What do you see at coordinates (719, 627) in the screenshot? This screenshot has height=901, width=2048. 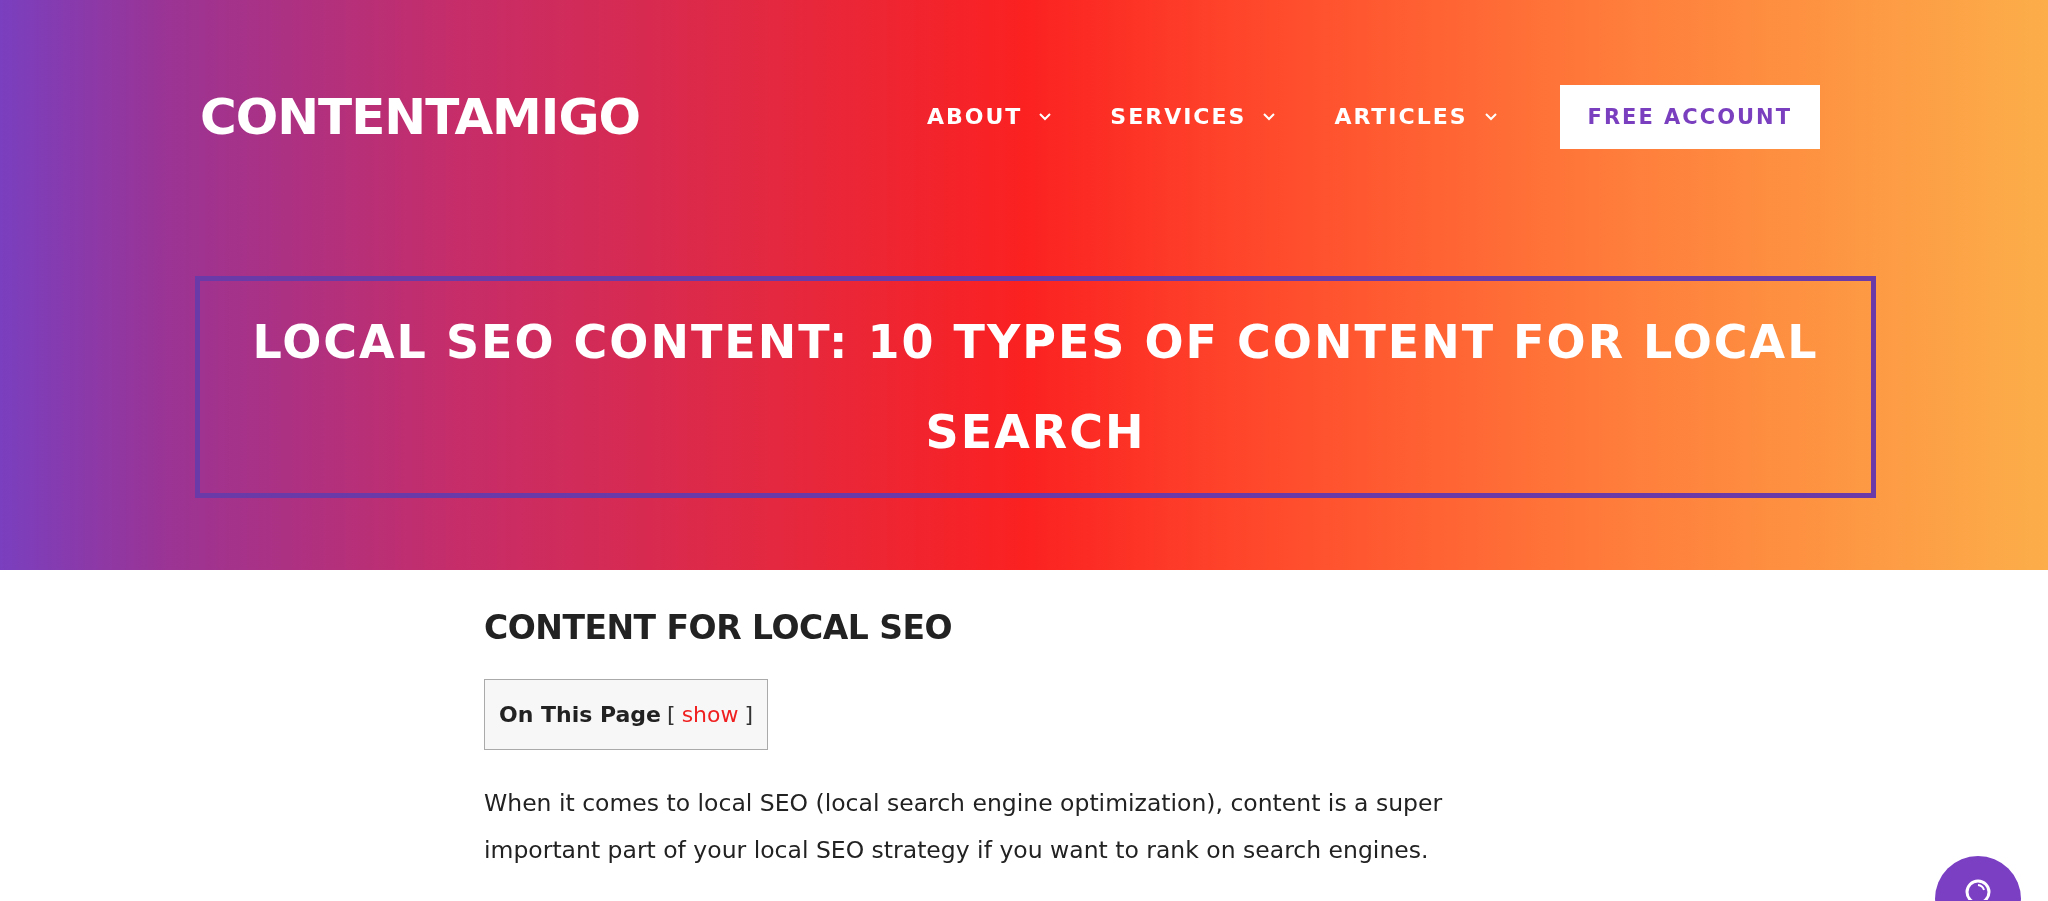 I see `section-heading: CONTENT FOR LOCAL SEO` at bounding box center [719, 627].